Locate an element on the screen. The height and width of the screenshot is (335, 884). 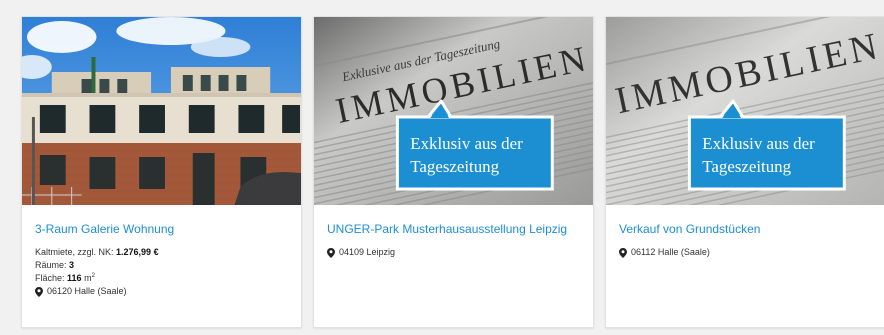
location-text: 06120 Halle (Saale) is located at coordinates (87, 291).